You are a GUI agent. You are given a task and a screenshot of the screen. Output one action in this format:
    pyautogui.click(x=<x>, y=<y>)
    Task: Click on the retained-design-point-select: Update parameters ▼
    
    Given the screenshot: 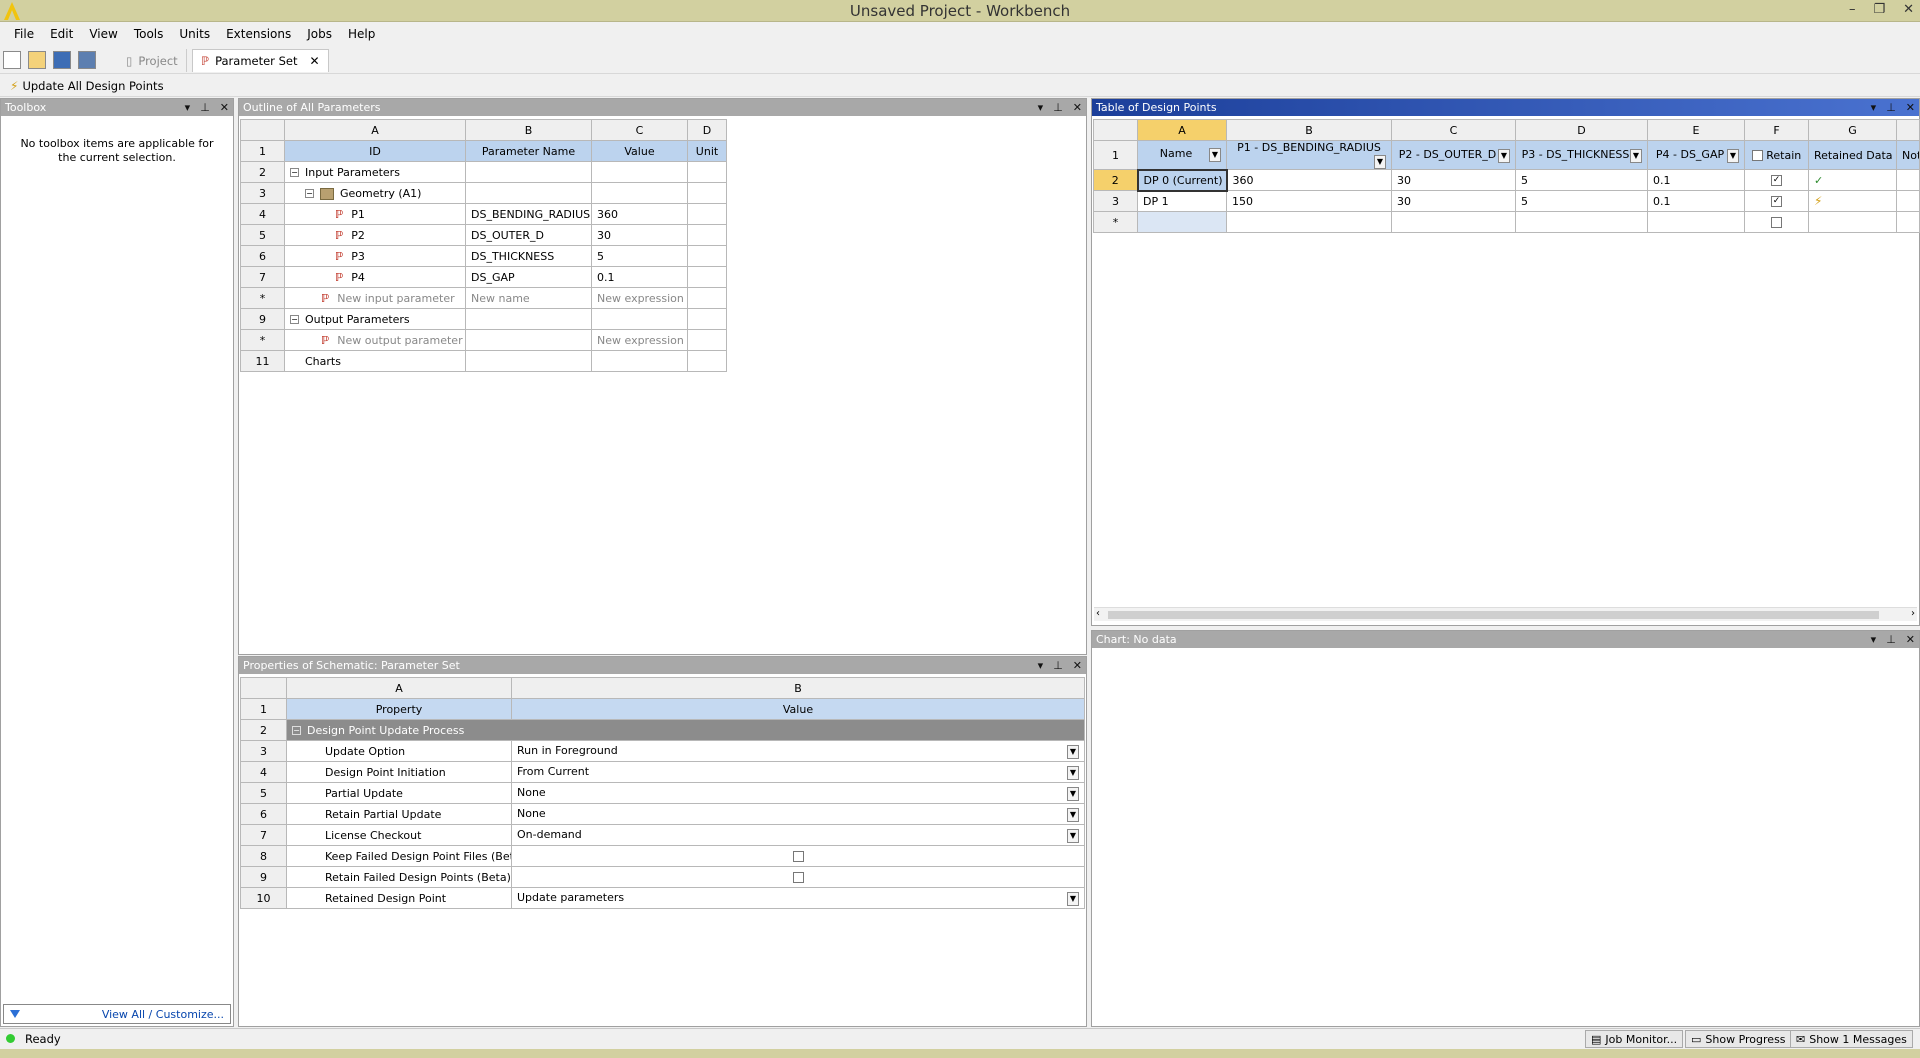 What is the action you would take?
    pyautogui.click(x=798, y=898)
    